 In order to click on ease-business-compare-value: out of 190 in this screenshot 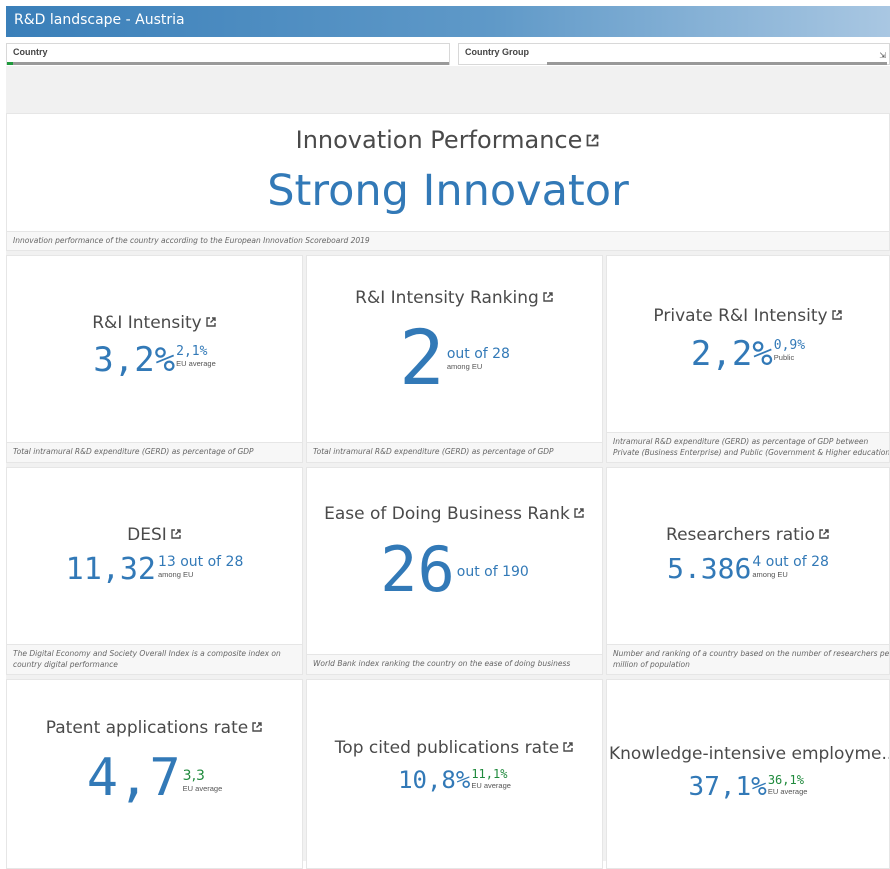, I will do `click(492, 572)`.